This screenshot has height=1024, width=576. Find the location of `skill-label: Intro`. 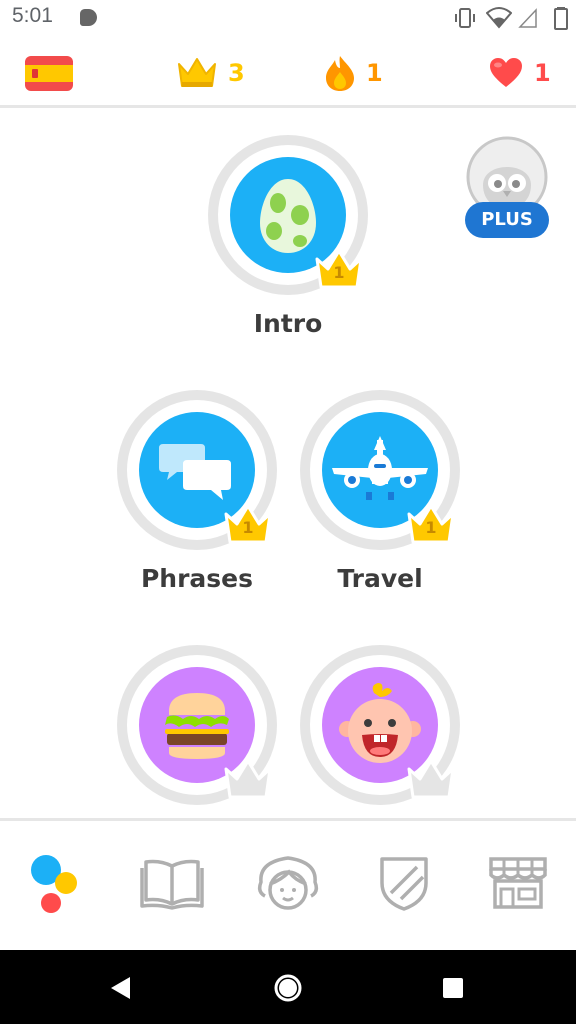

skill-label: Intro is located at coordinates (288, 323).